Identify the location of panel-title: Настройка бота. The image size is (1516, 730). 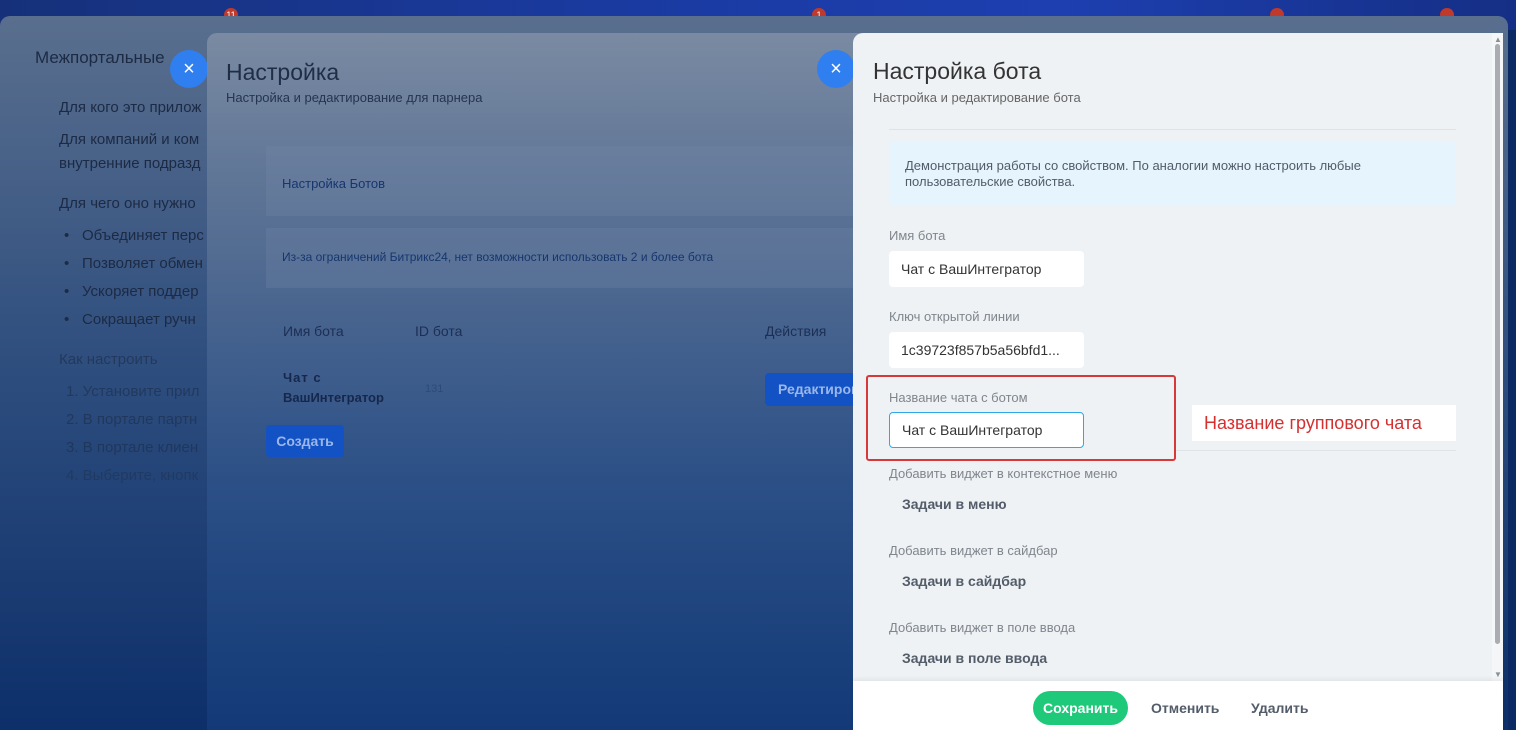
(957, 71).